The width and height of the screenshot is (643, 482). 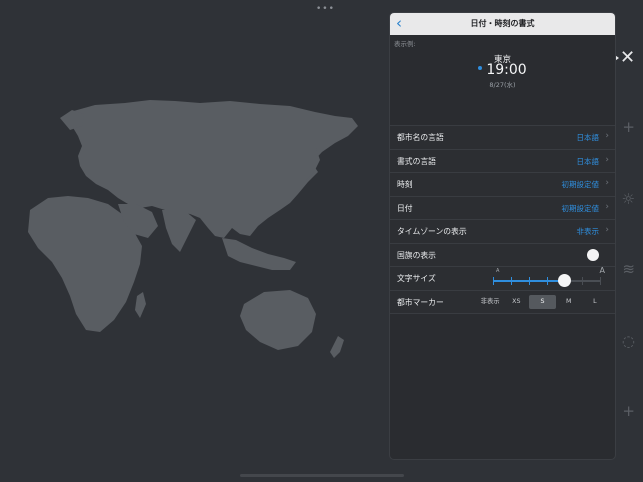 What do you see at coordinates (405, 208) in the screenshot?
I see `row-label: 日付` at bounding box center [405, 208].